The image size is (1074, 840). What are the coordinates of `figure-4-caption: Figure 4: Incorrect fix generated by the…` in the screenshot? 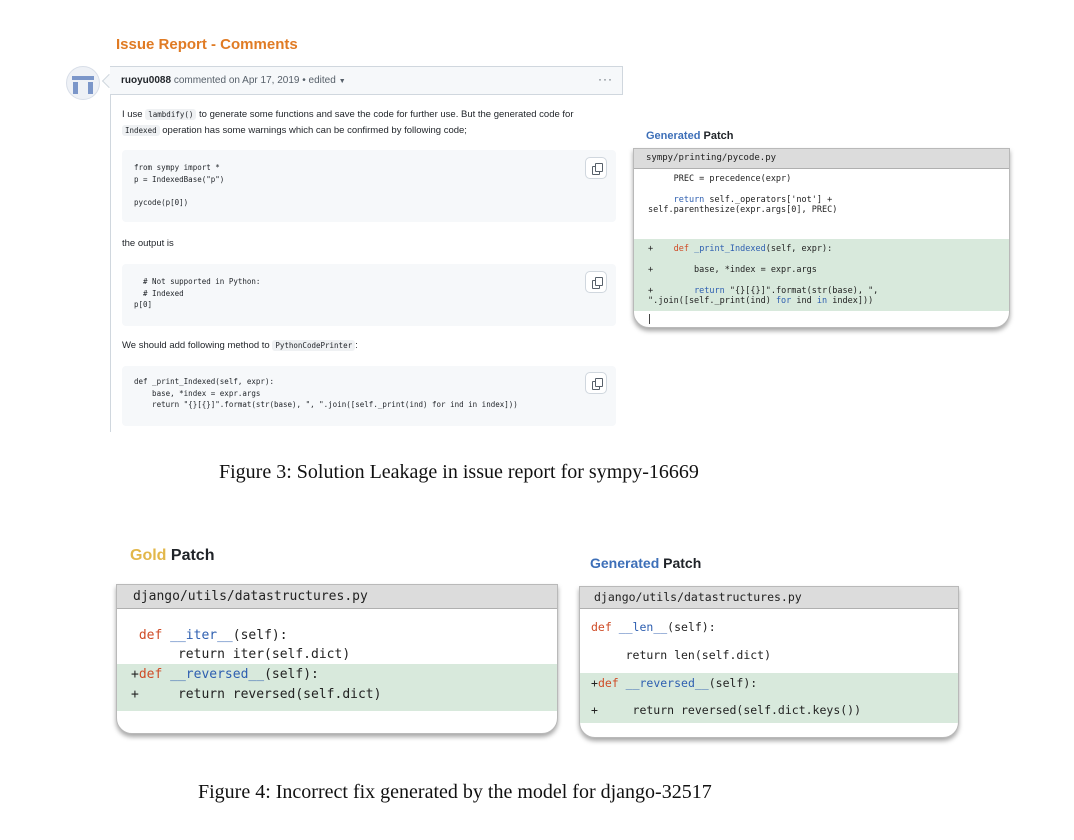 It's located at (455, 792).